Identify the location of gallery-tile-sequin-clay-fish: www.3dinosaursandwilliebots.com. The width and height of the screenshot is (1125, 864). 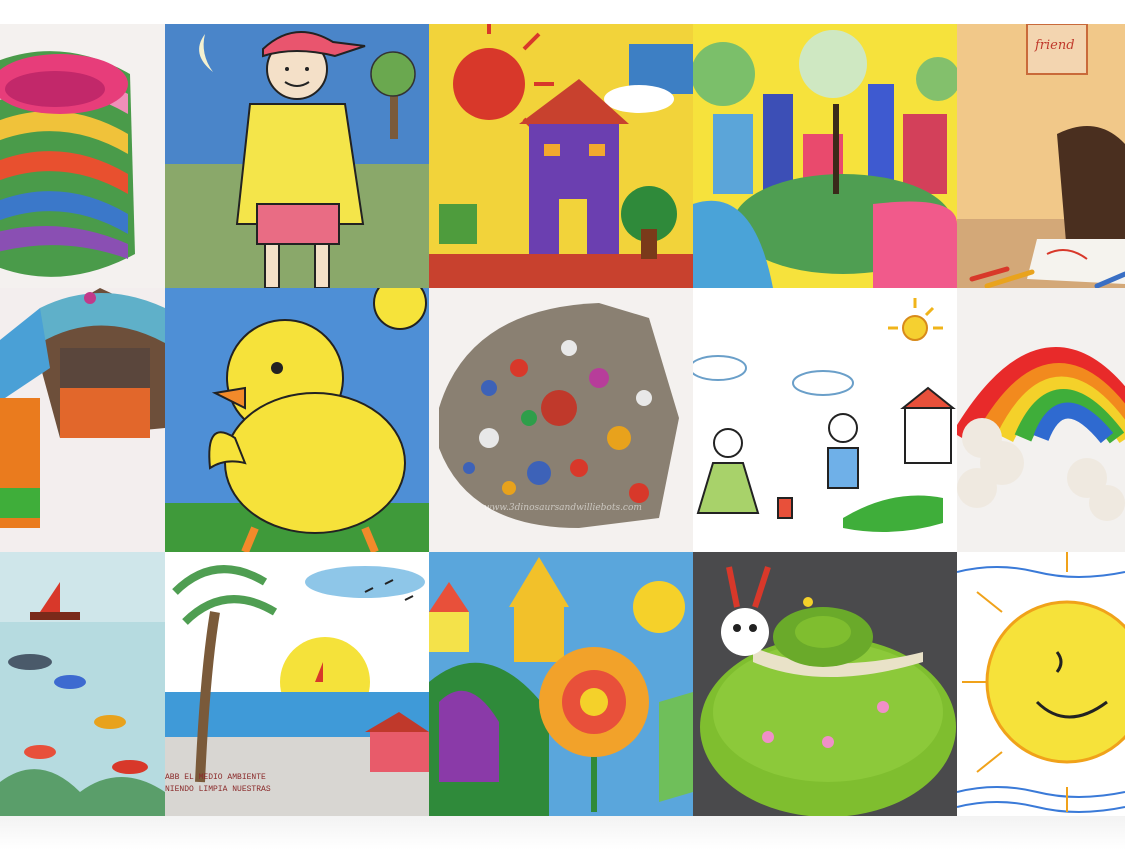
(561, 420).